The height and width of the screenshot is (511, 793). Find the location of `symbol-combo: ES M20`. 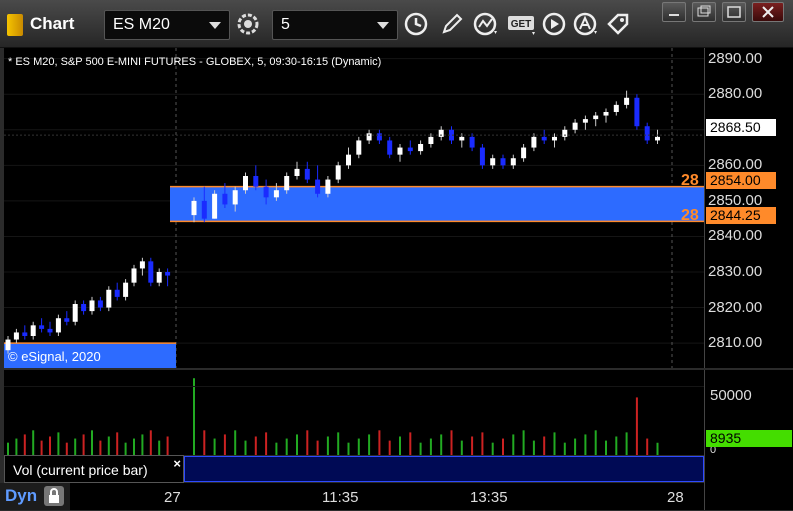

symbol-combo: ES M20 is located at coordinates (167, 25).